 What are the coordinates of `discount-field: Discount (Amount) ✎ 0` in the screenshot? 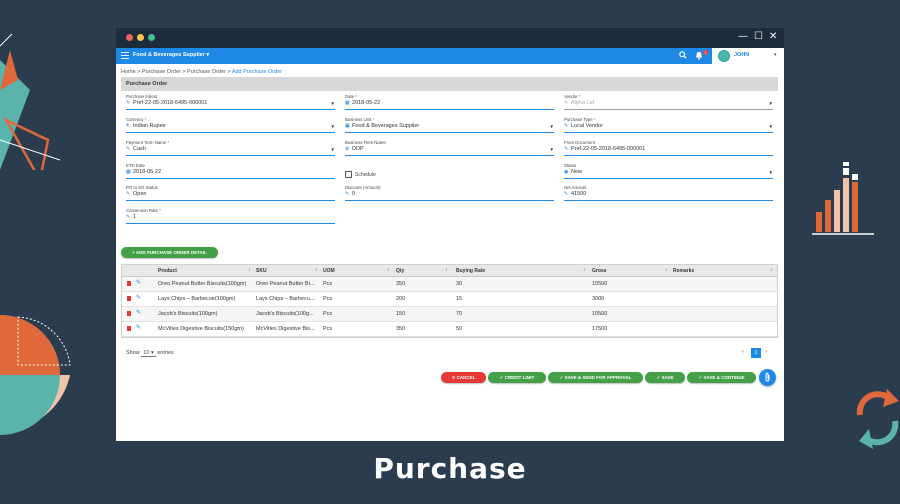 It's located at (449, 193).